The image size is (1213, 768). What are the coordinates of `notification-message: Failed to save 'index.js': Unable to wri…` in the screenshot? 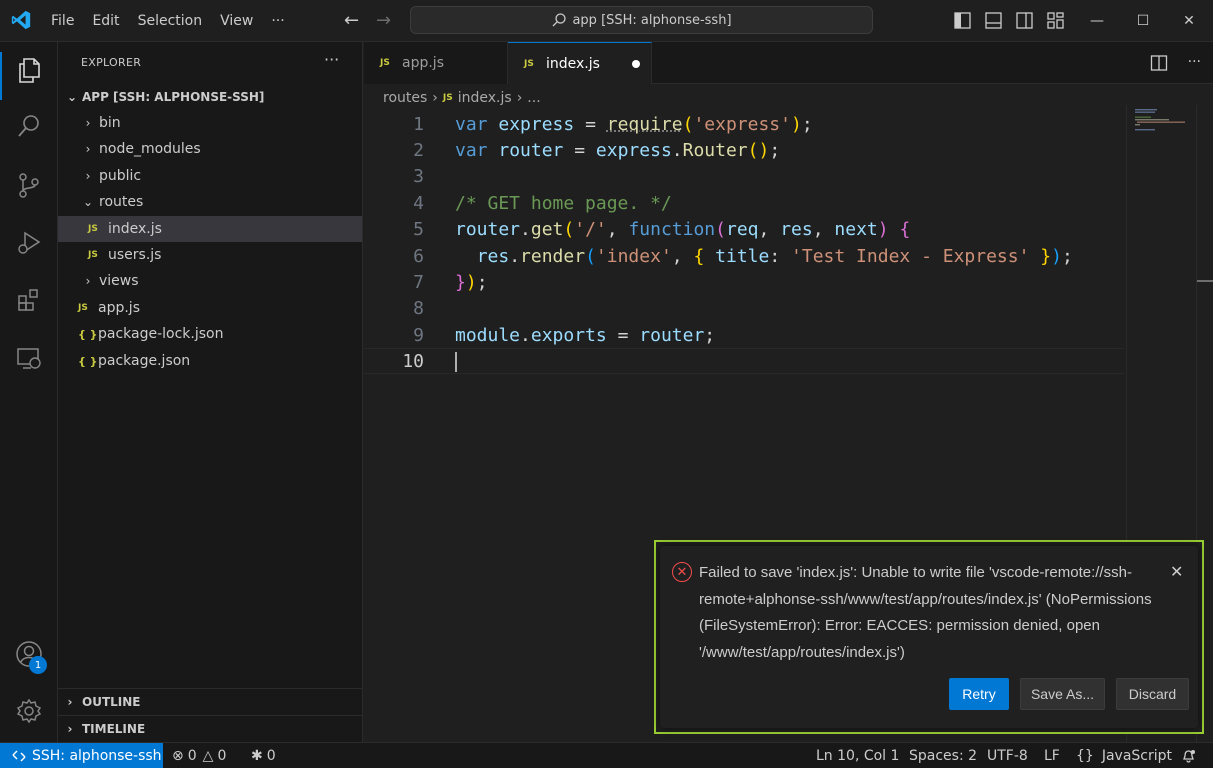 It's located at (925, 612).